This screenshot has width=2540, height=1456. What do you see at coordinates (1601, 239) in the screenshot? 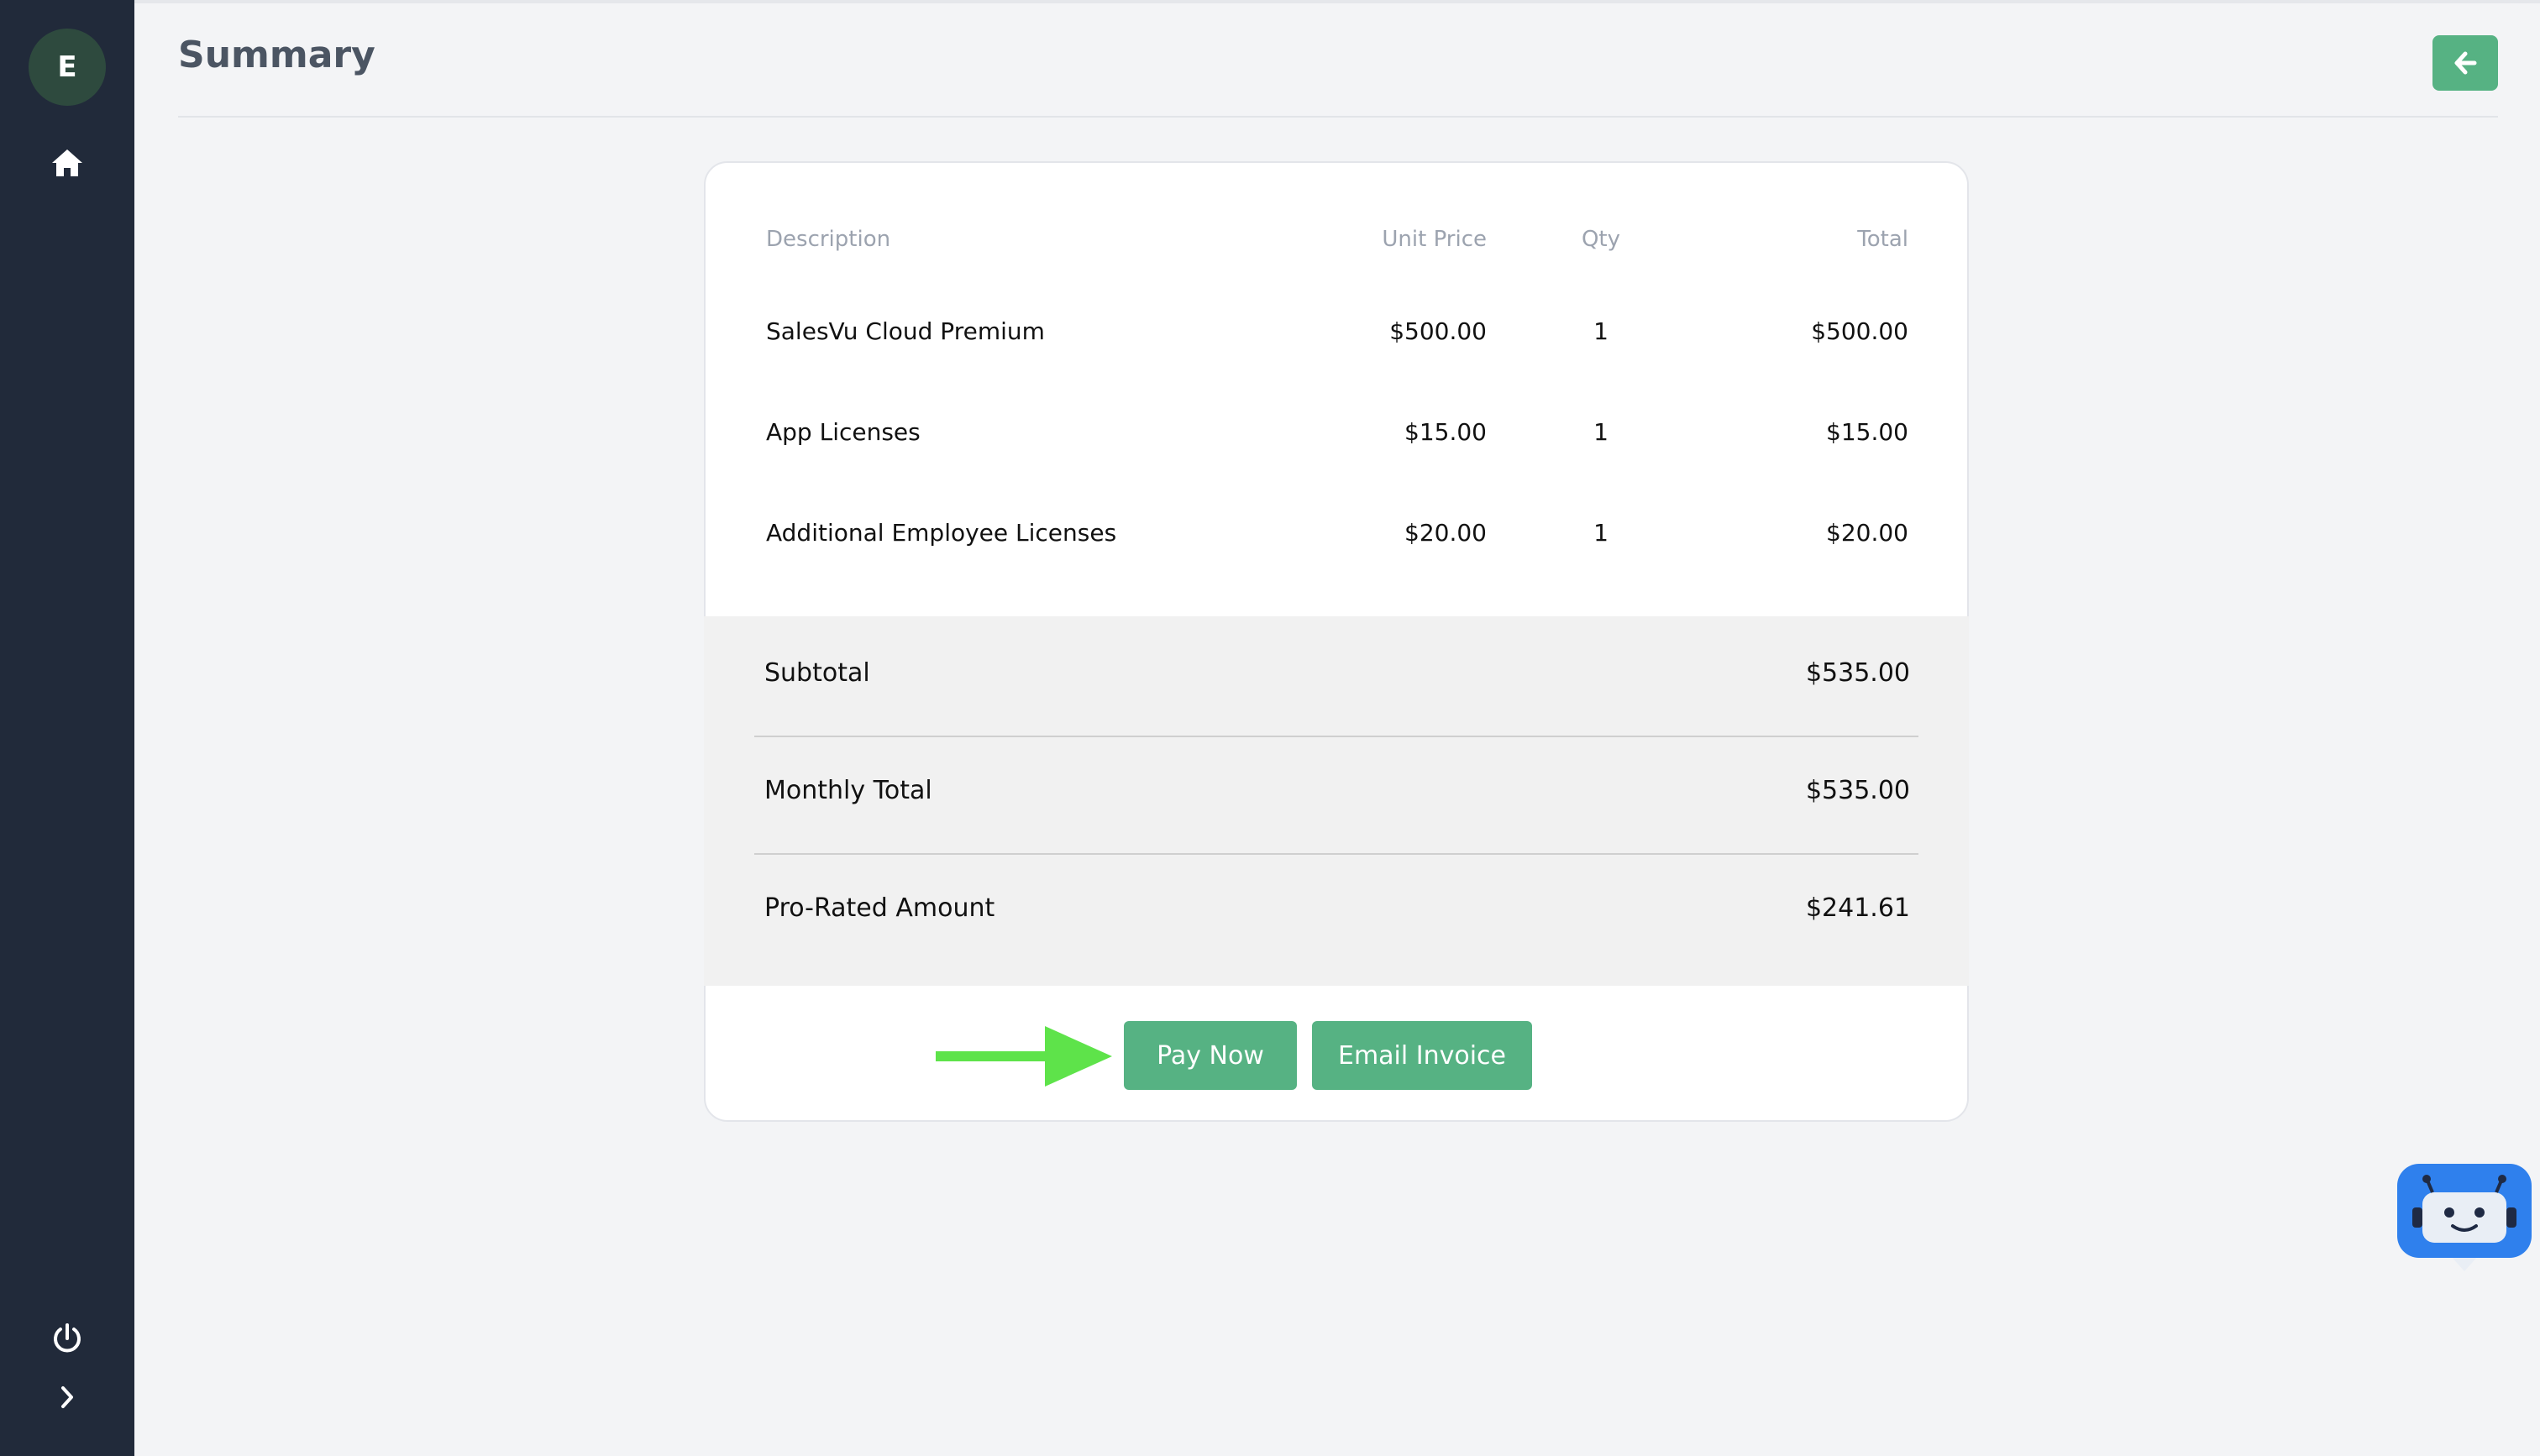
I see `column-header-qty: Qty` at bounding box center [1601, 239].